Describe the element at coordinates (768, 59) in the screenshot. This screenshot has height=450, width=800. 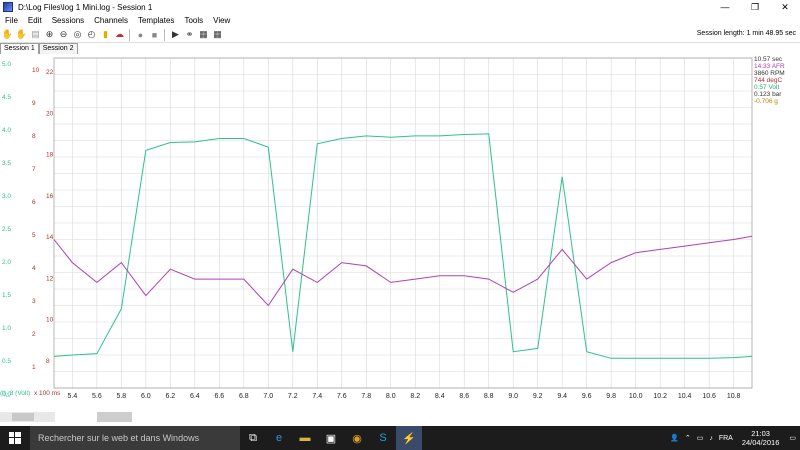
I see `legend-entry: 10.57 sec` at that location.